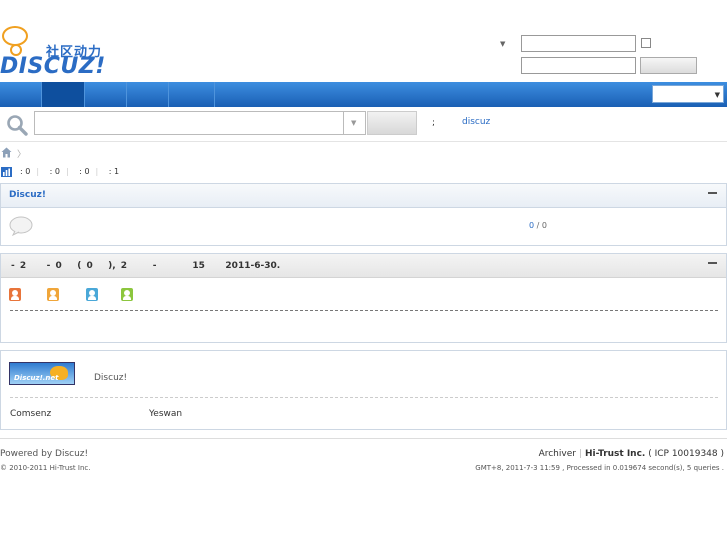 The width and height of the screenshot is (727, 545). What do you see at coordinates (110, 378) in the screenshot?
I see `link-site-name: Discuz!` at bounding box center [110, 378].